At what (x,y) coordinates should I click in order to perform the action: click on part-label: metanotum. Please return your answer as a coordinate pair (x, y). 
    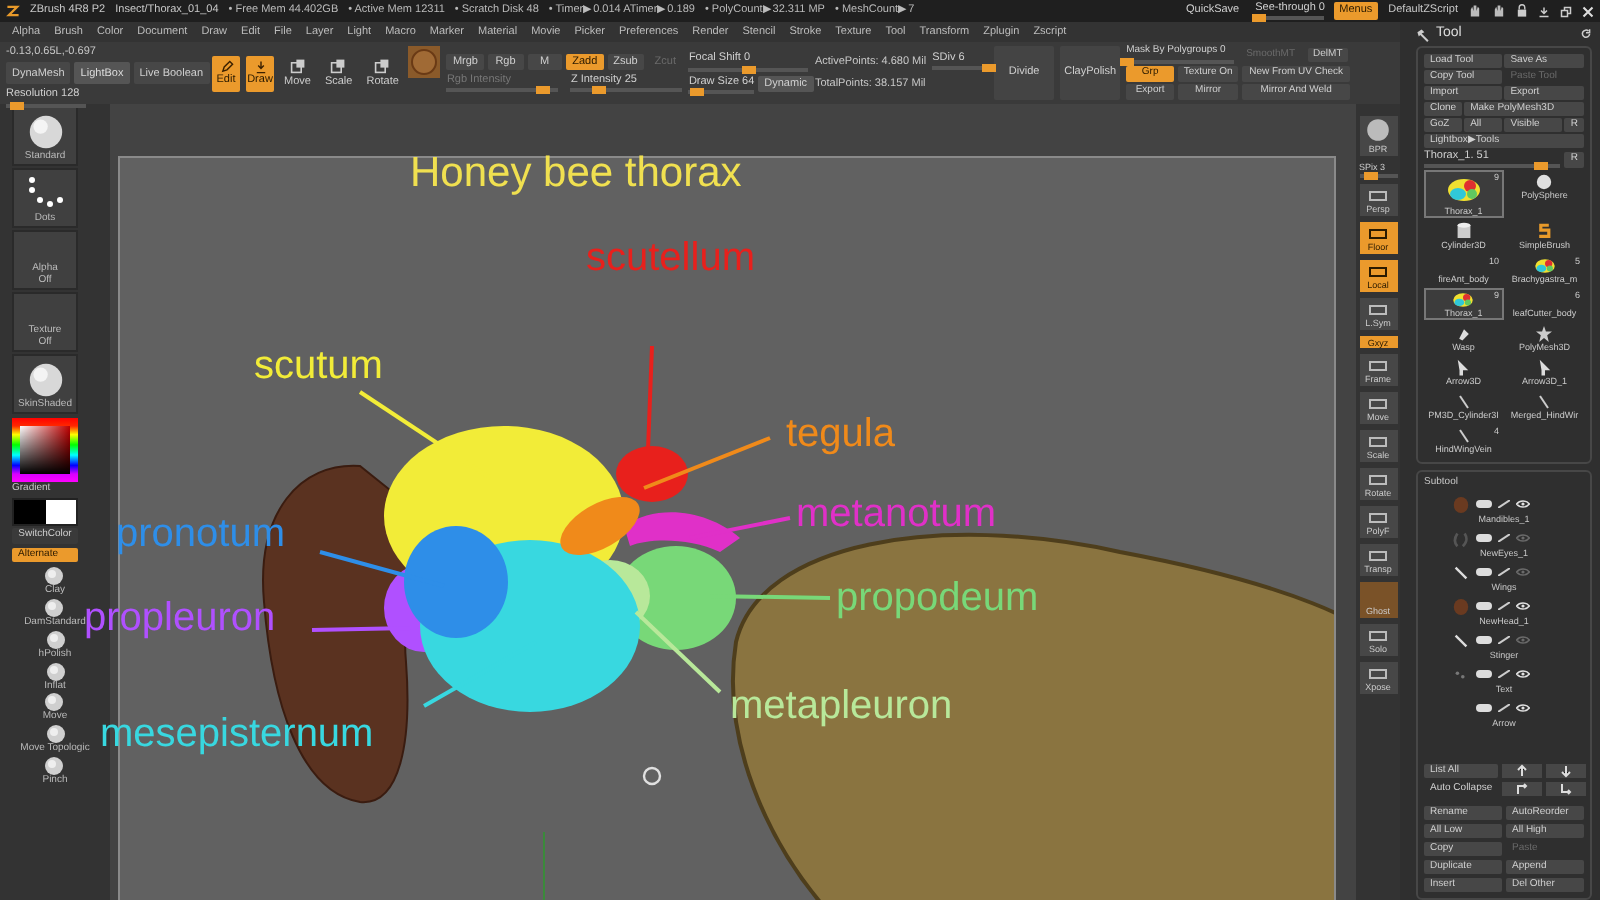
    Looking at the image, I should click on (896, 514).